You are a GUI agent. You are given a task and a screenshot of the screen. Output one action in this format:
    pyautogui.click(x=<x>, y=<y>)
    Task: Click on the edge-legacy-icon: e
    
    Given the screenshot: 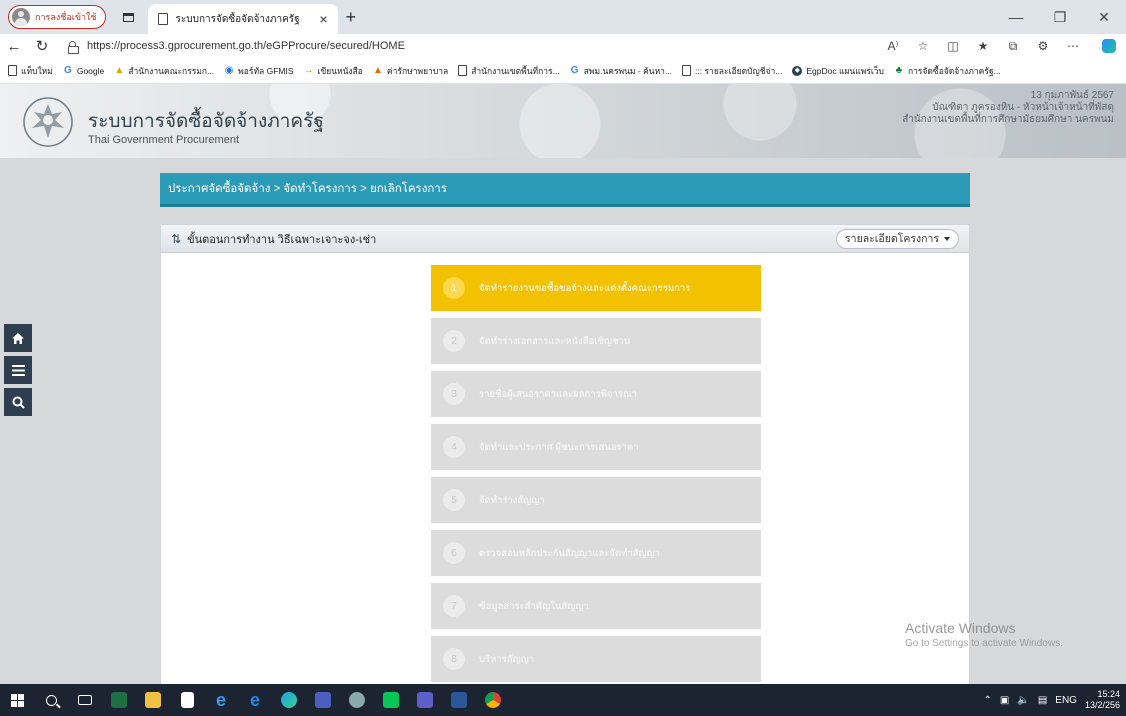 What is the action you would take?
    pyautogui.click(x=255, y=700)
    